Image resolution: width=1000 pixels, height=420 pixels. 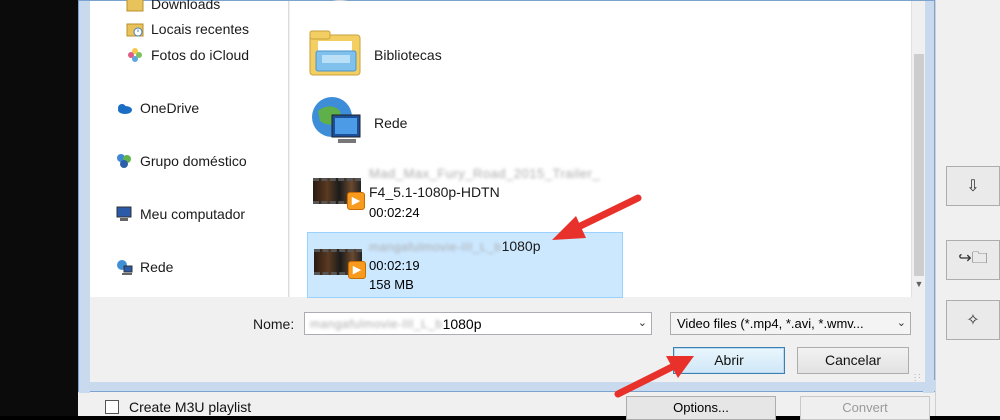 I want to click on nav-label: Grupo doméstico, so click(x=193, y=161).